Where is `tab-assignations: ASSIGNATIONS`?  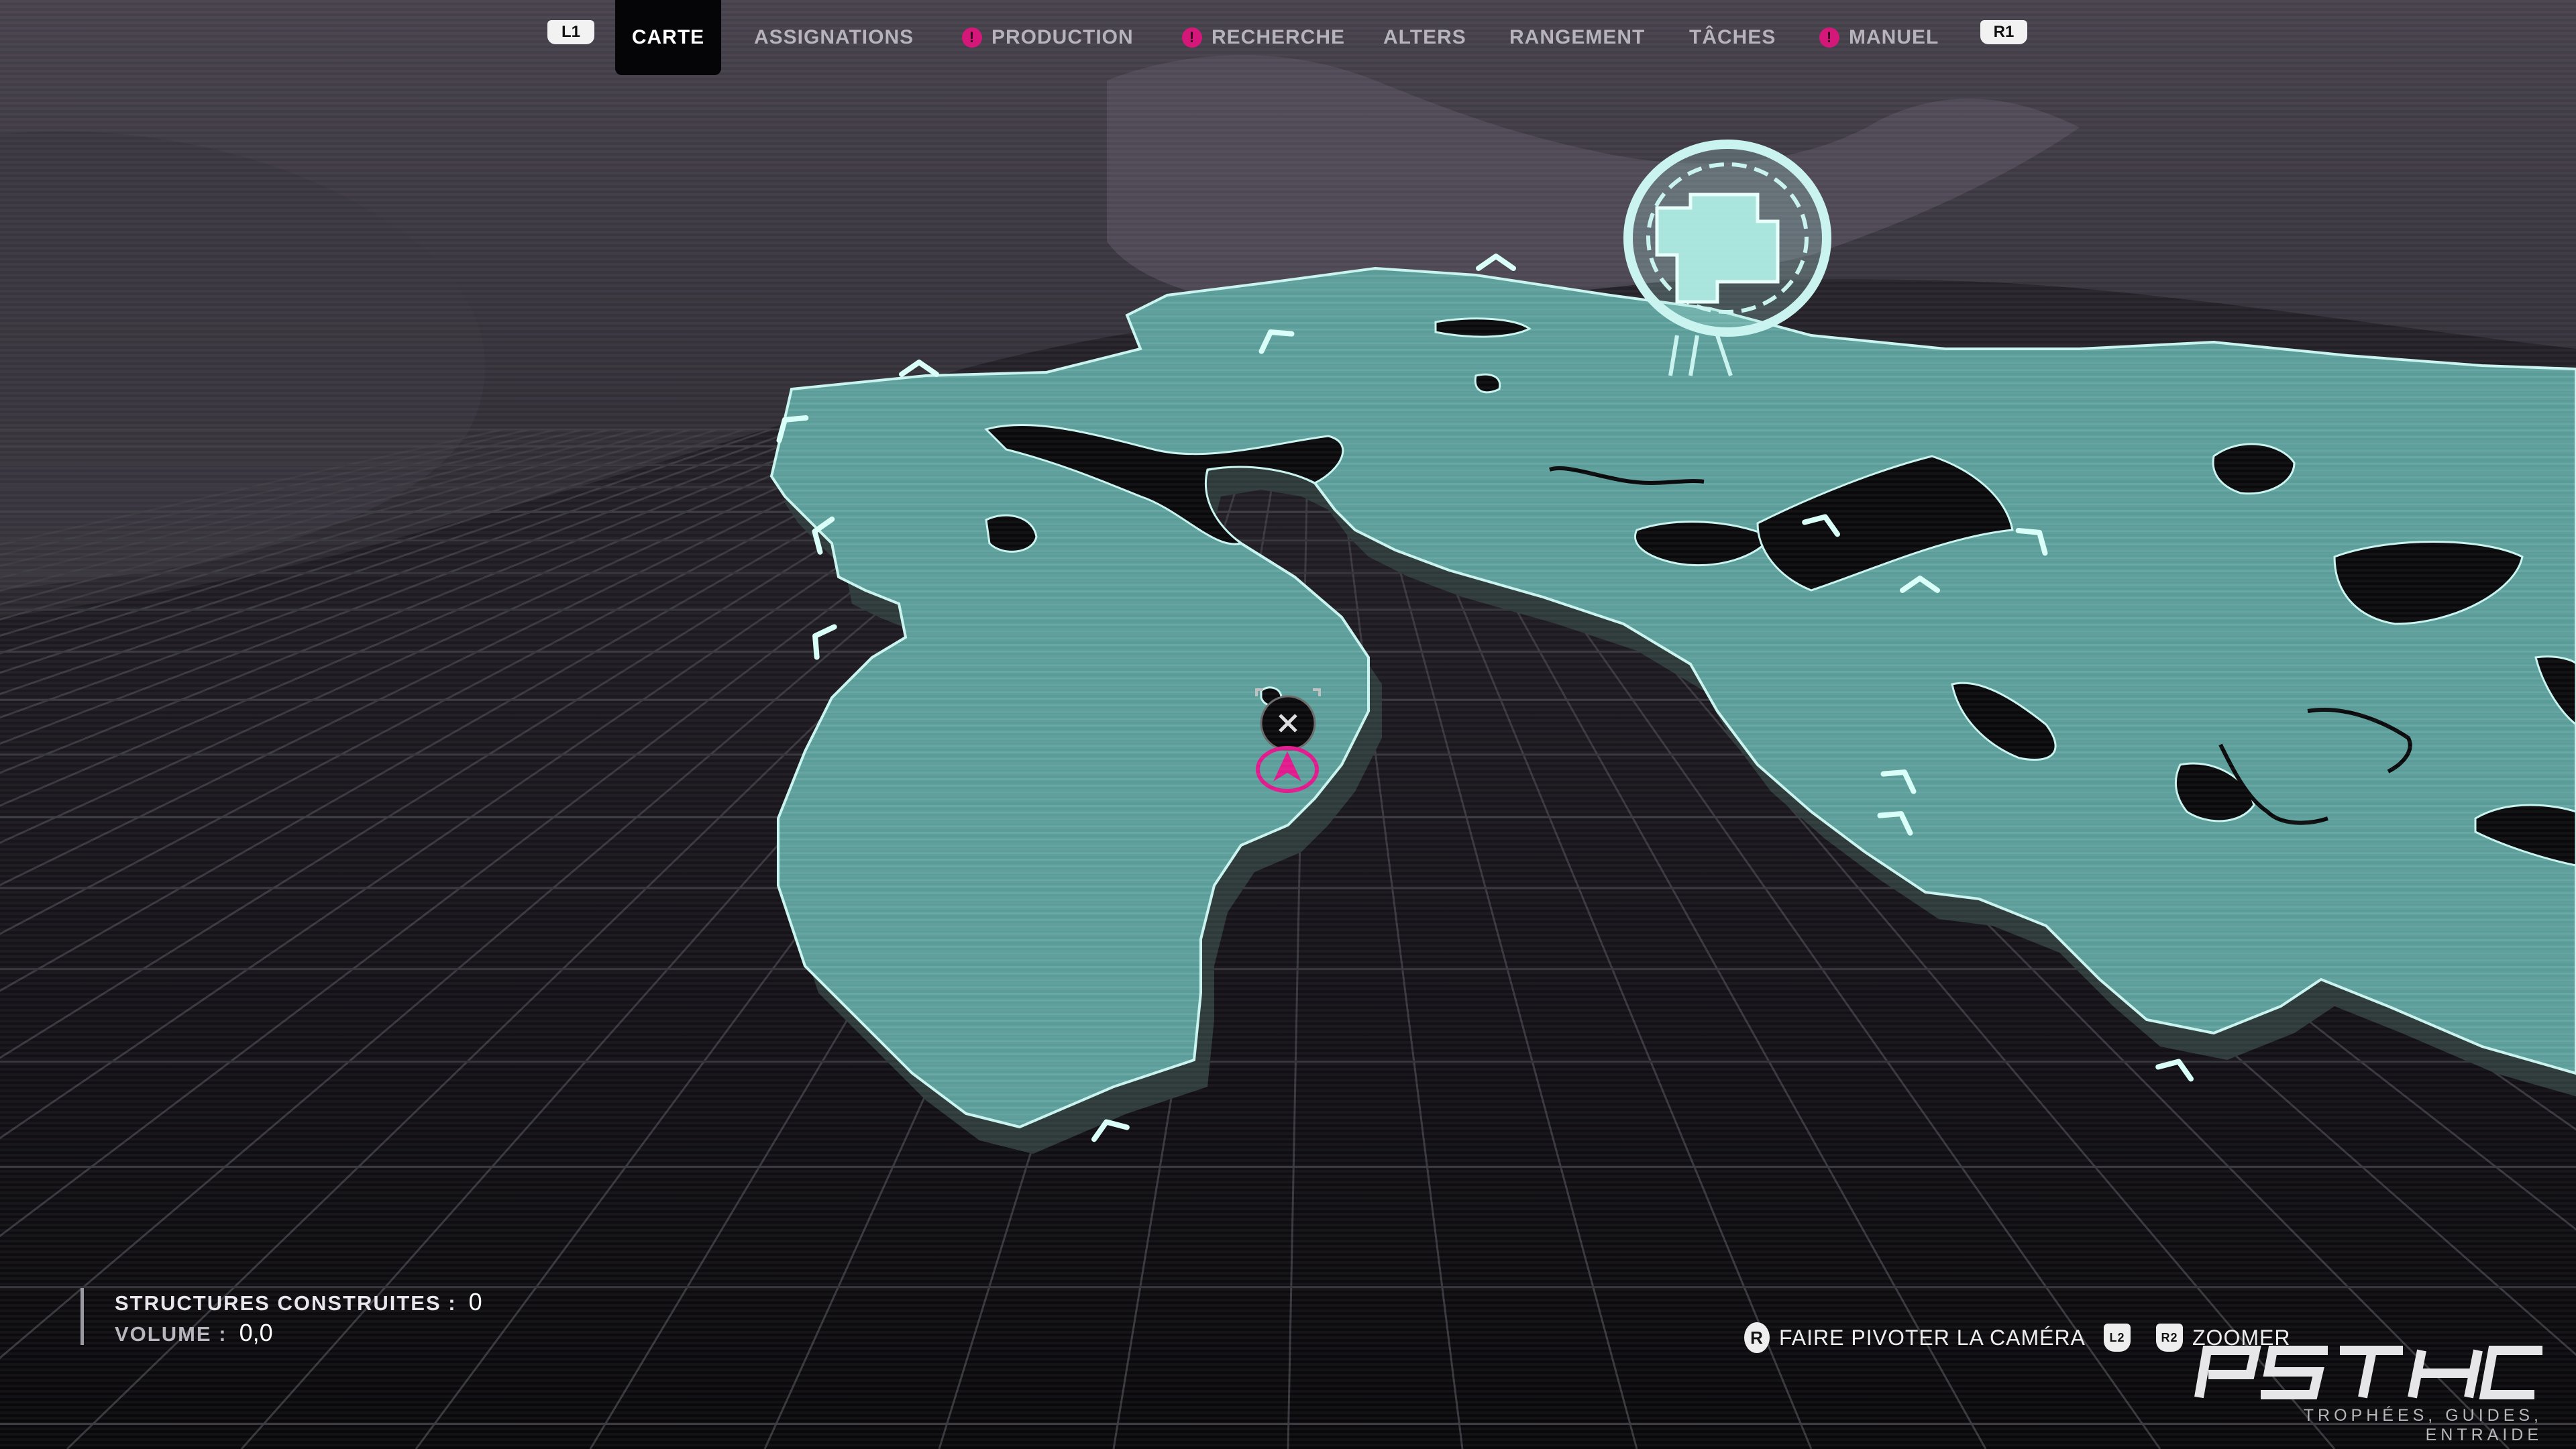
tab-assignations: ASSIGNATIONS is located at coordinates (834, 37).